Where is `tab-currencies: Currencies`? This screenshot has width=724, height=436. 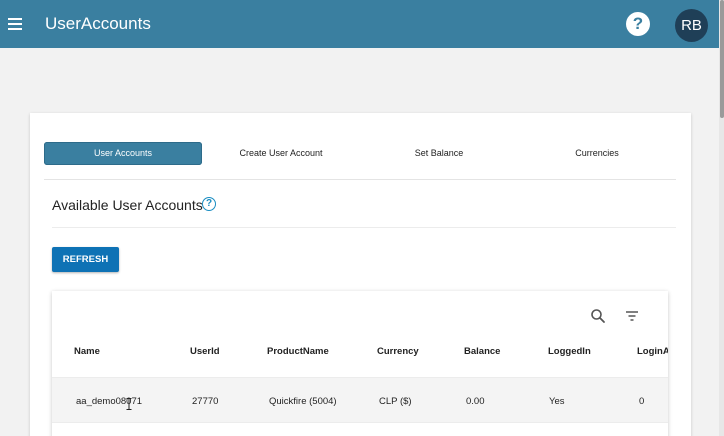 tab-currencies: Currencies is located at coordinates (597, 153).